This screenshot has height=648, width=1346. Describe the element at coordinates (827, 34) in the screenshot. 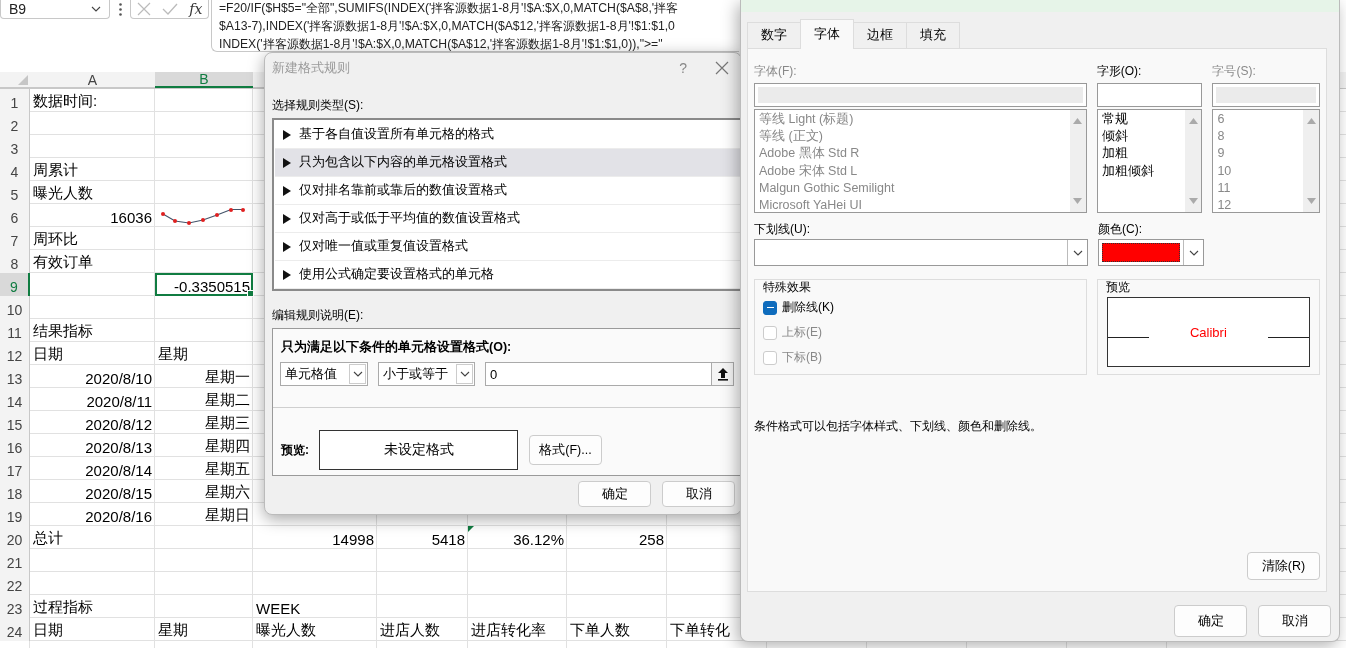

I see `tab: 字体` at that location.